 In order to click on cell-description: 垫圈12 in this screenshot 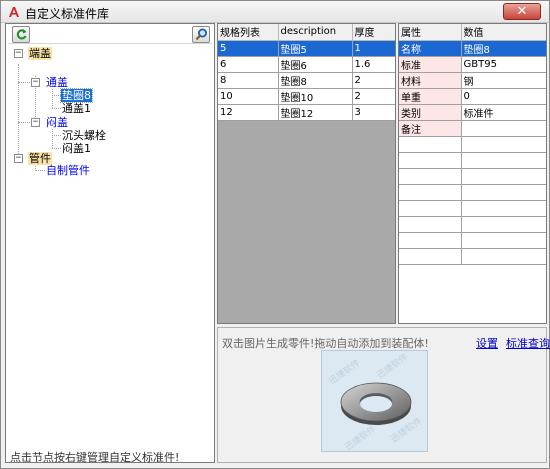, I will do `click(315, 112)`.